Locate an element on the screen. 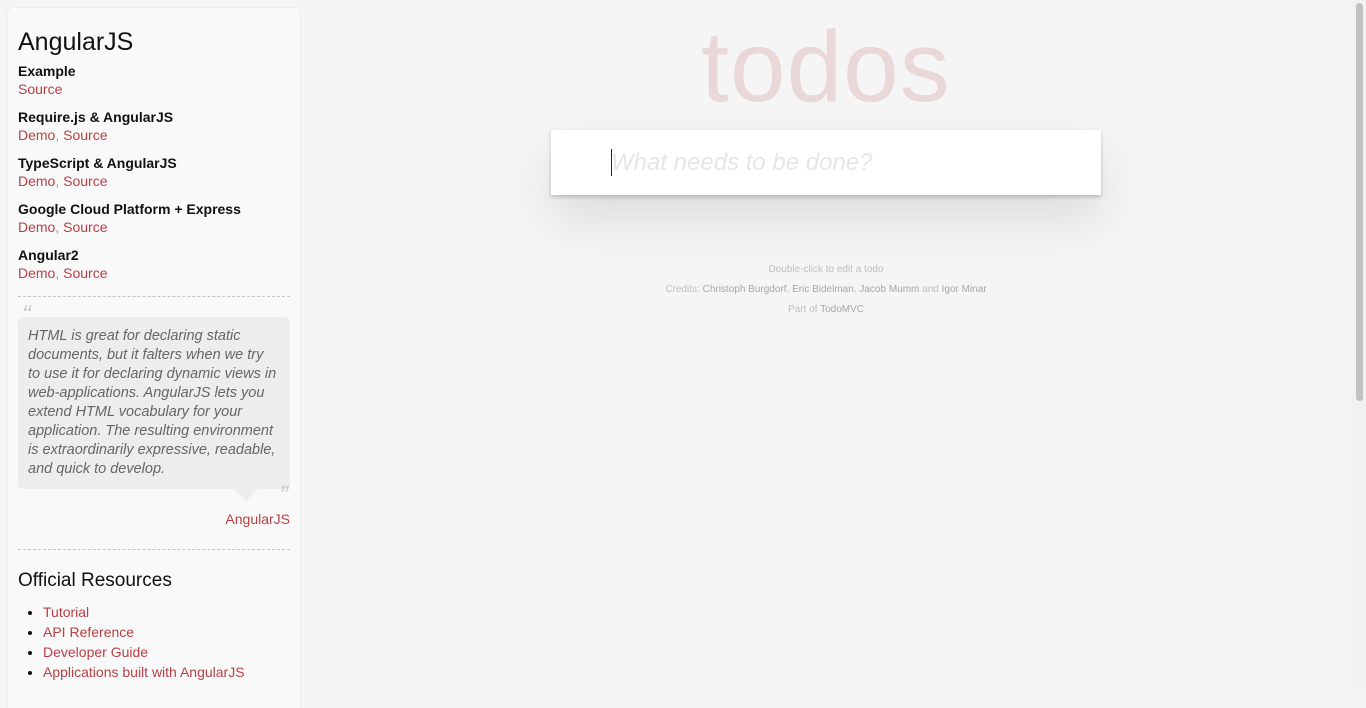 The height and width of the screenshot is (708, 1366). example-name: TypeScript & AngularJS is located at coordinates (97, 163).